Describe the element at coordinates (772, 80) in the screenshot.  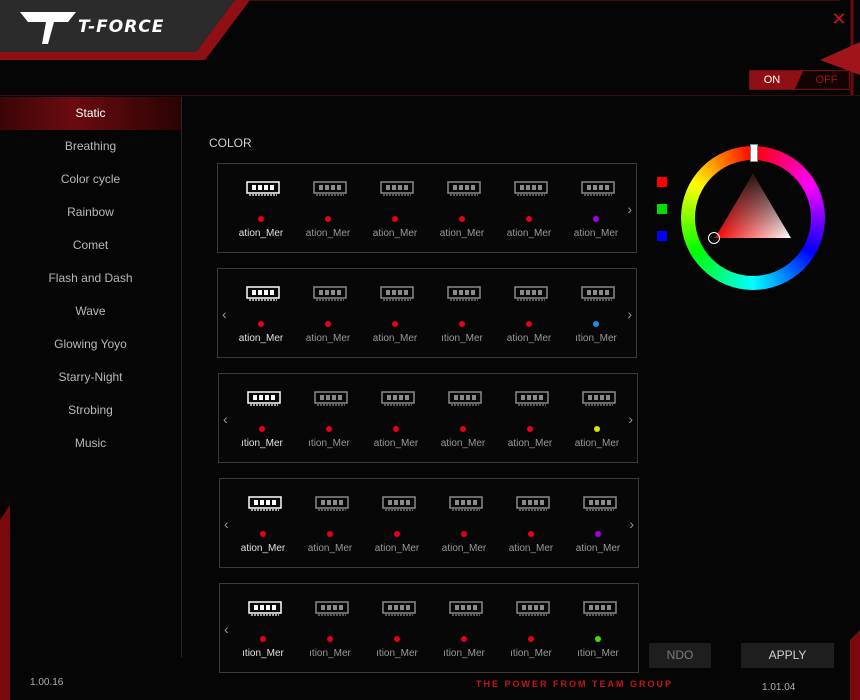
I see `toggle-on: ON` at that location.